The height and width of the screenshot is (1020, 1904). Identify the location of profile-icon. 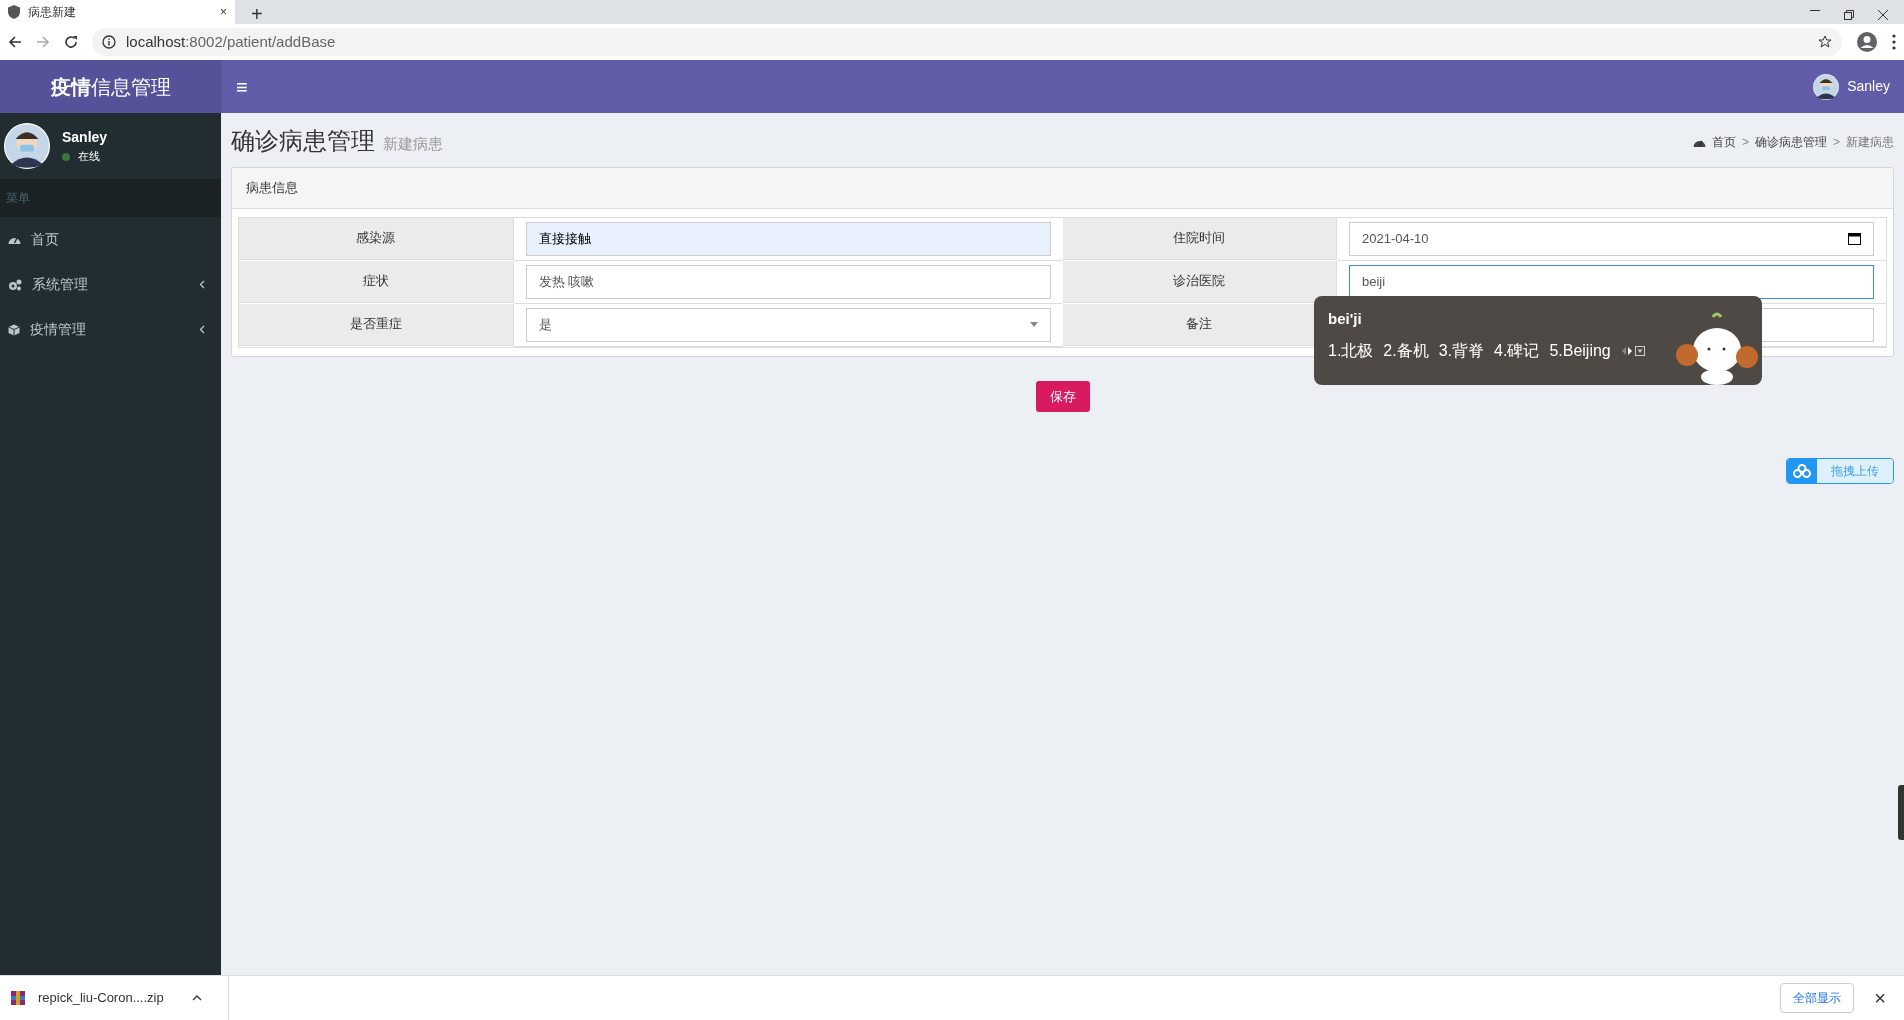
(1867, 42).